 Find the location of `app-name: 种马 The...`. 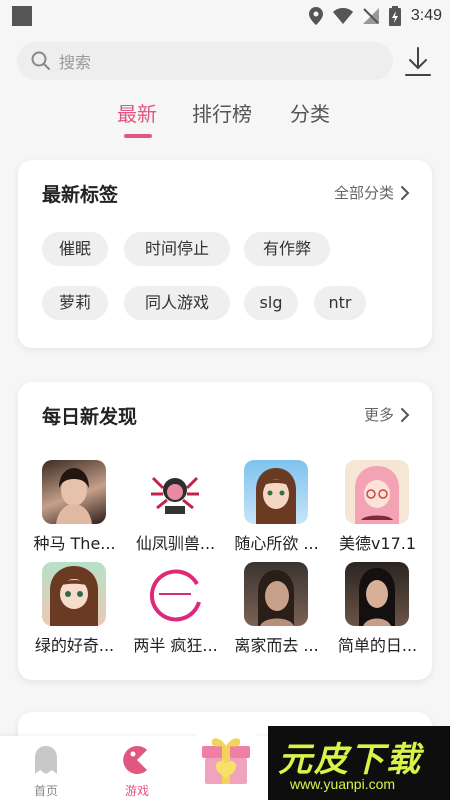

app-name: 种马 The... is located at coordinates (74, 543).